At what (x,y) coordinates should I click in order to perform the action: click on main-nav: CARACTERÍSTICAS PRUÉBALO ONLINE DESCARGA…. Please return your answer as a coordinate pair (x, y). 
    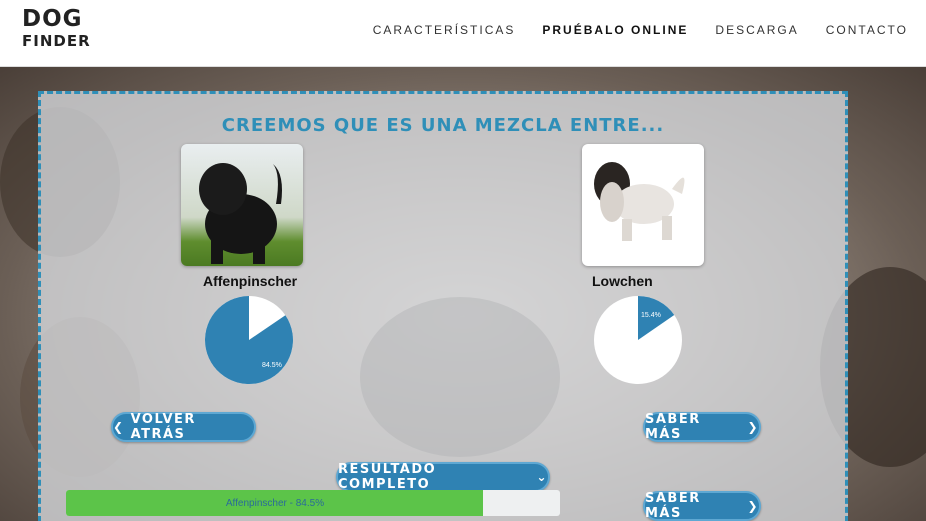
    Looking at the image, I should click on (640, 30).